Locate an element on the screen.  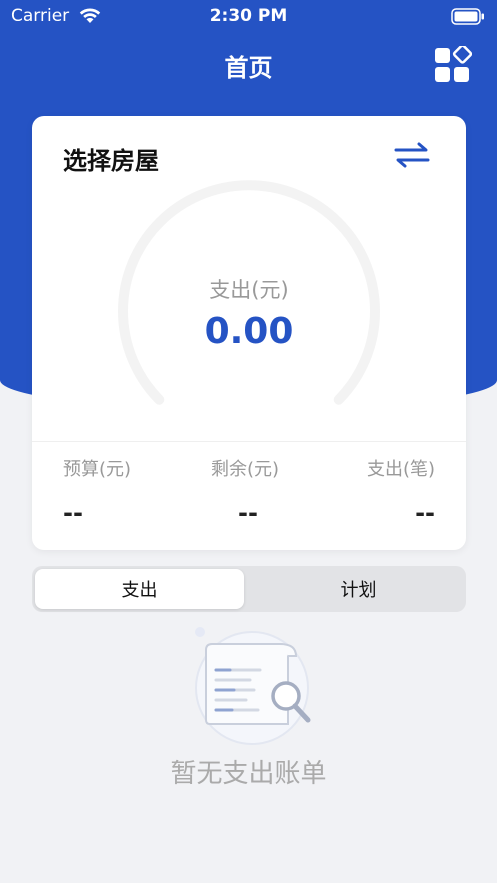
empty-document-illustration is located at coordinates (253, 686).